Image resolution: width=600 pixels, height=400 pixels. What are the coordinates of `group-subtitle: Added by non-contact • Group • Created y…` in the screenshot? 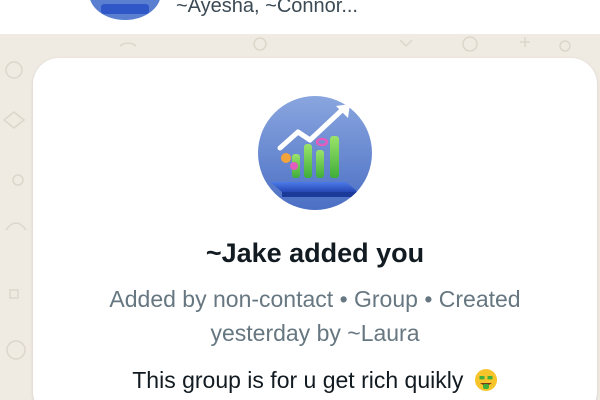 It's located at (315, 316).